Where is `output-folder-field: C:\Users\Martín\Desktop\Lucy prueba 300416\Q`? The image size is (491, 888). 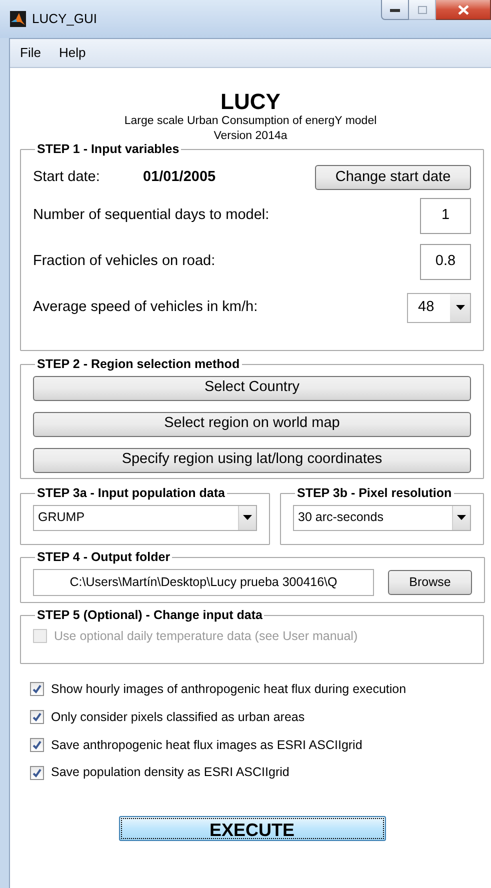
output-folder-field: C:\Users\Martín\Desktop\Lucy prueba 300416\Q is located at coordinates (203, 582).